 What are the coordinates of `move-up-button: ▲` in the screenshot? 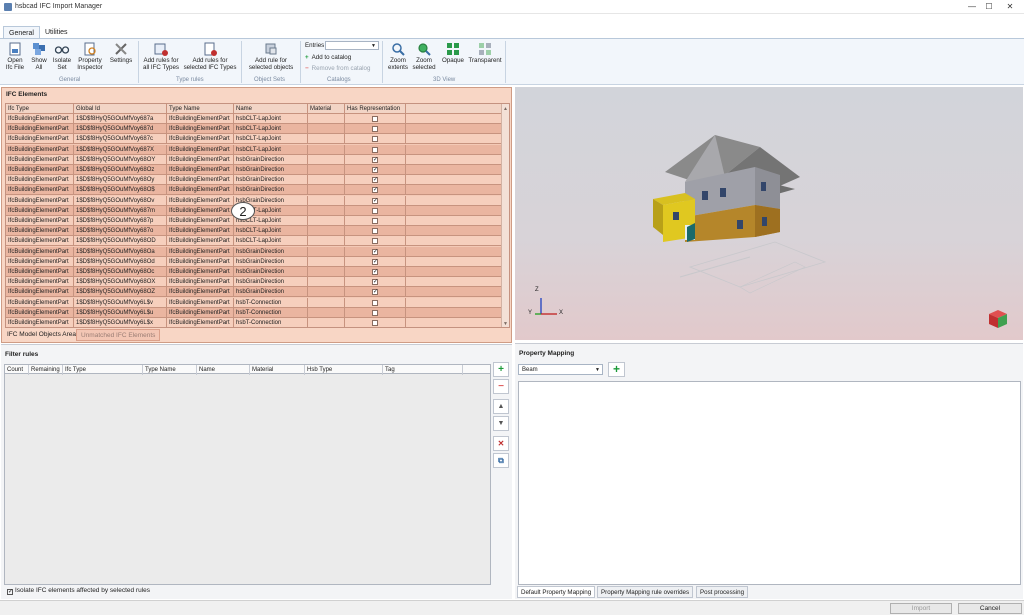 It's located at (501, 406).